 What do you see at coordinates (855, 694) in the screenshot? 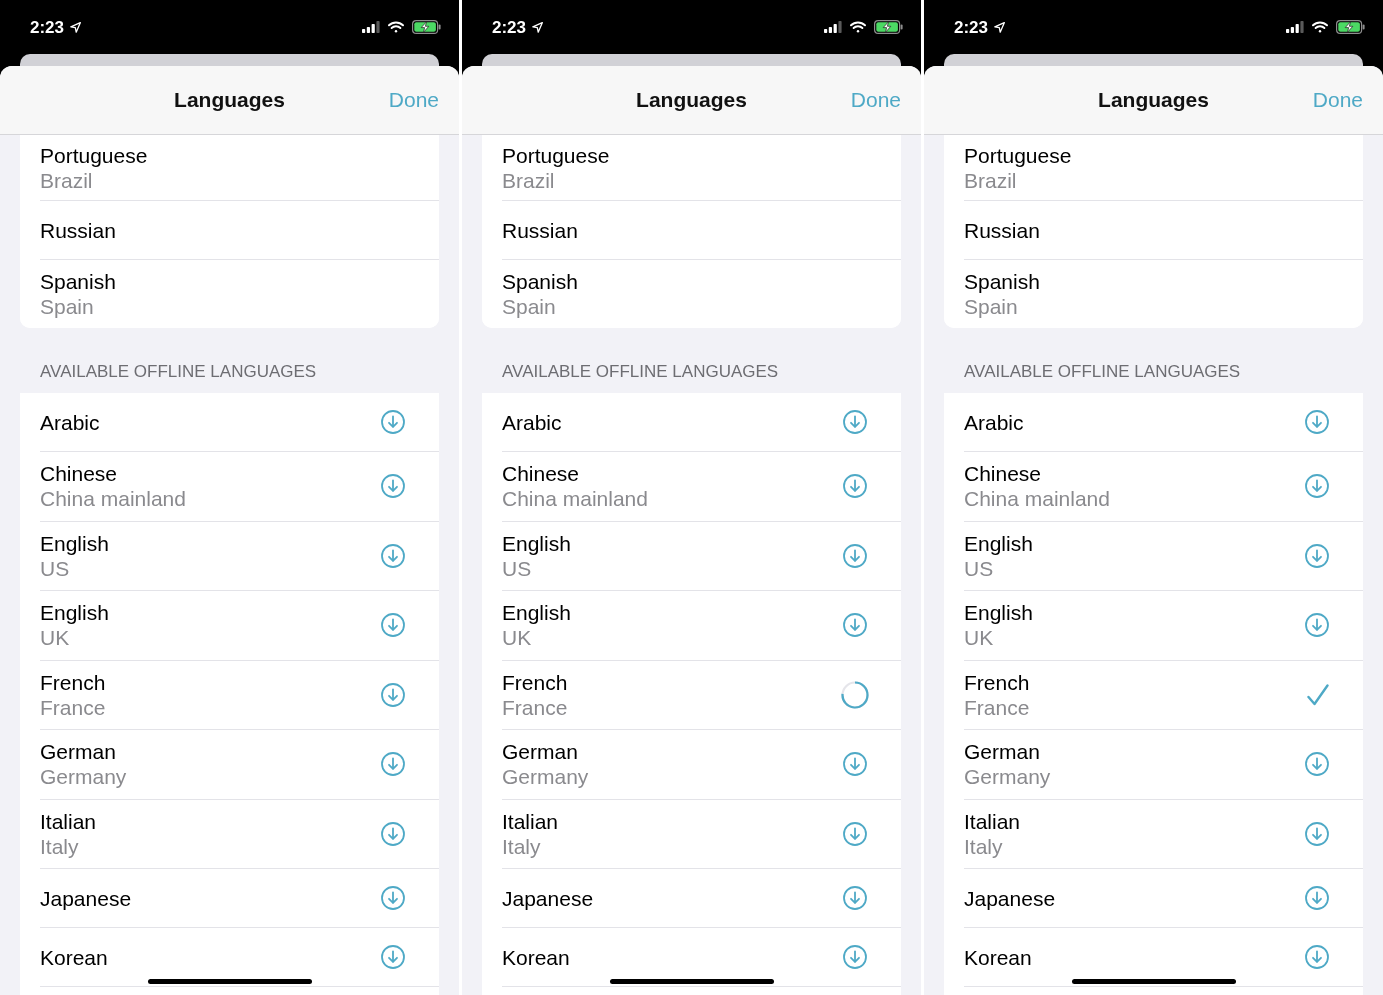
I see `loading-ring-icon` at bounding box center [855, 694].